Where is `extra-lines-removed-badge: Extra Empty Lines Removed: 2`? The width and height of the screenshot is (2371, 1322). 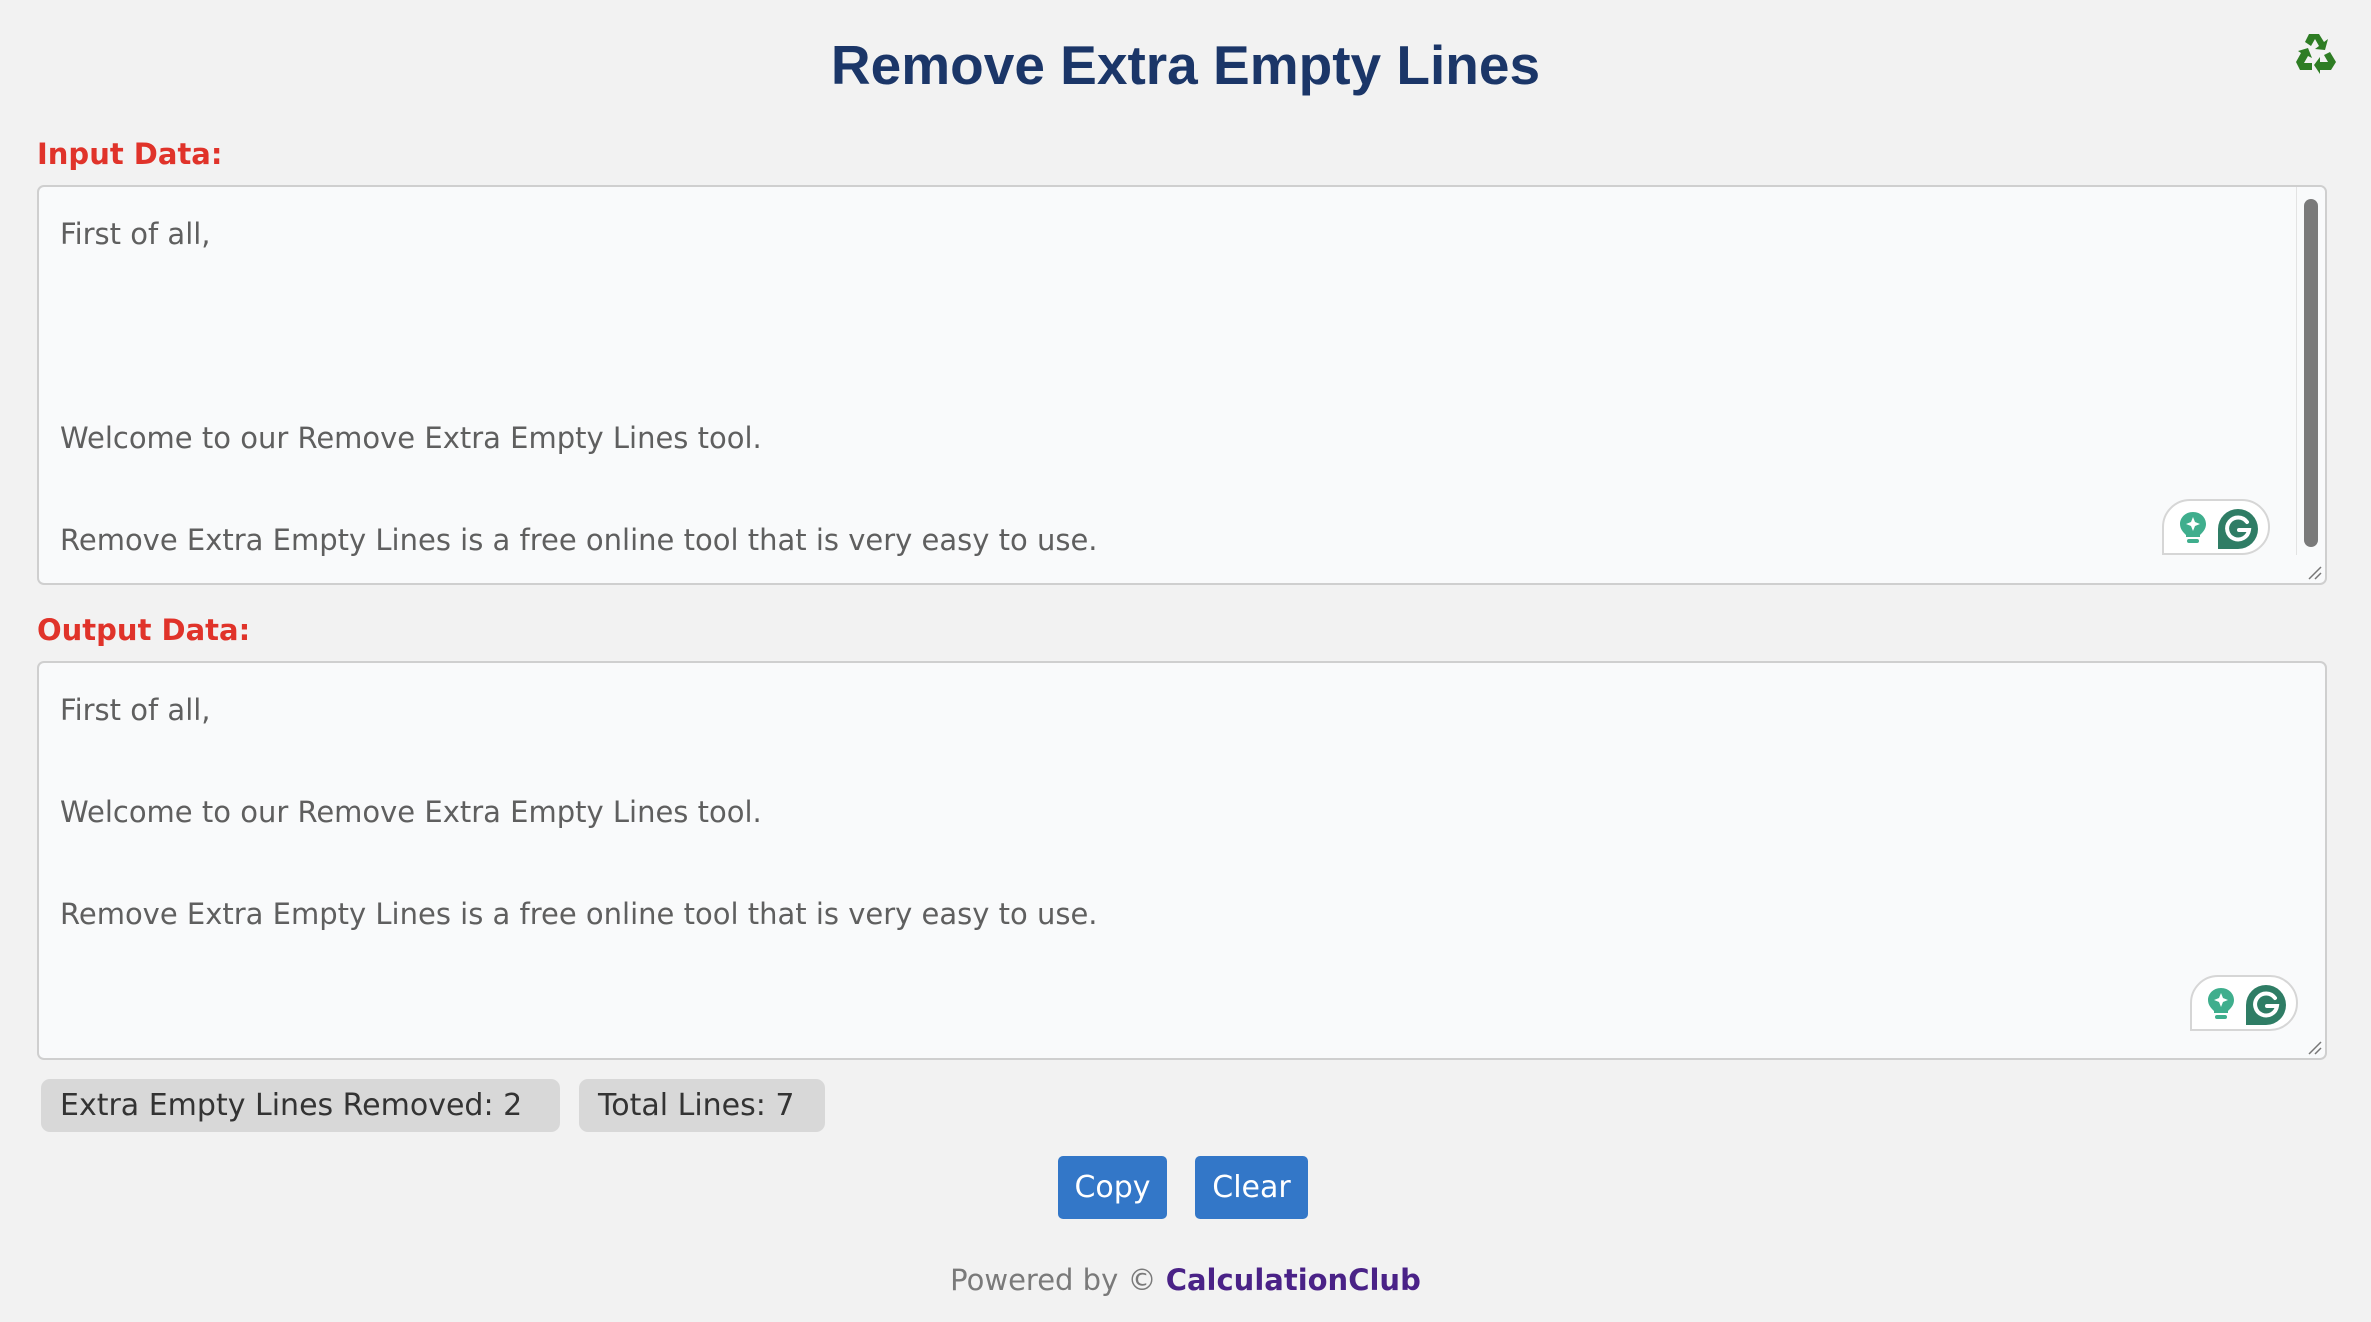
extra-lines-removed-badge: Extra Empty Lines Removed: 2 is located at coordinates (300, 1105).